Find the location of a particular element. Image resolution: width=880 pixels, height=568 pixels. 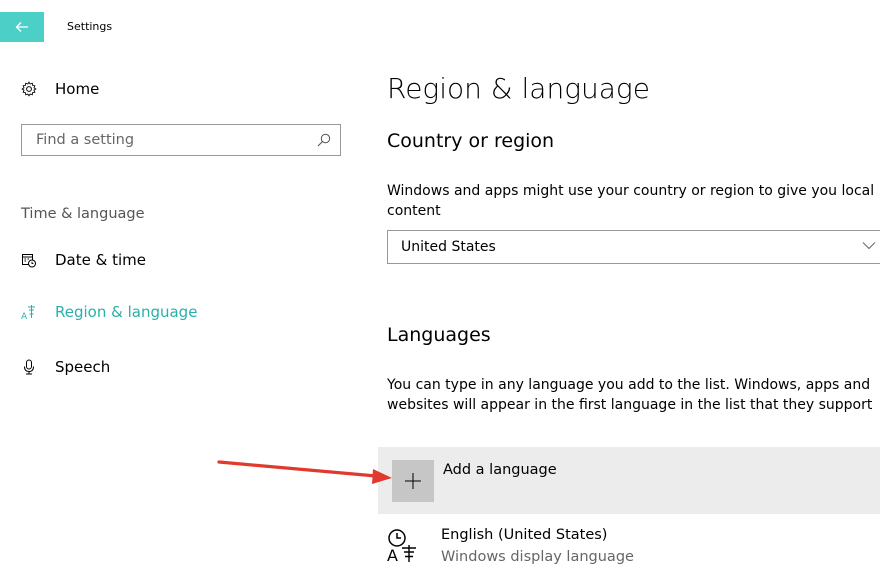

search-box is located at coordinates (181, 140).